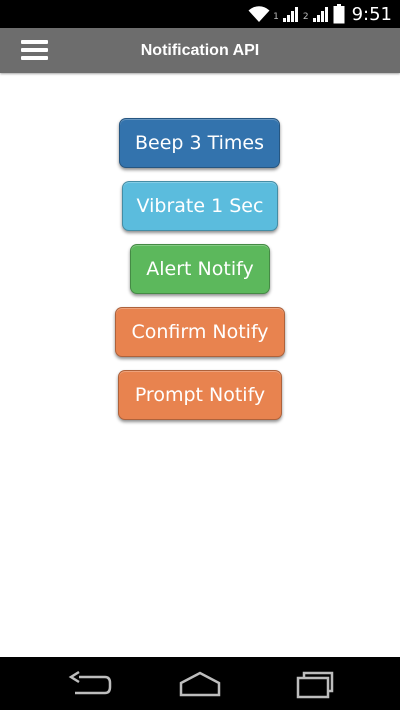 This screenshot has height=710, width=400. Describe the element at coordinates (339, 14) in the screenshot. I see `battery-icon` at that location.